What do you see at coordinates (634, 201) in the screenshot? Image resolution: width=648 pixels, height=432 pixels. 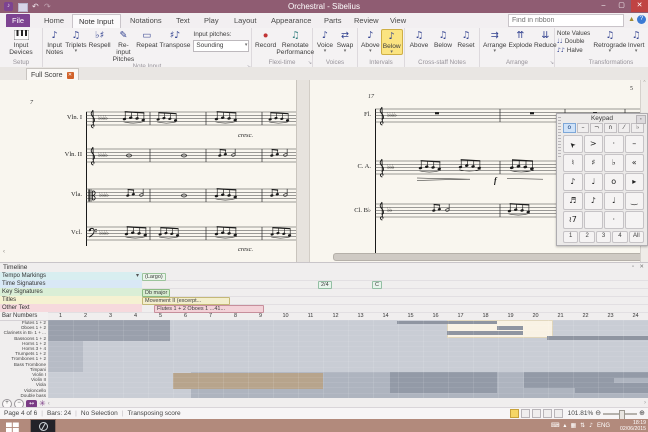 I see `keypad-tie-button: ‿` at bounding box center [634, 201].